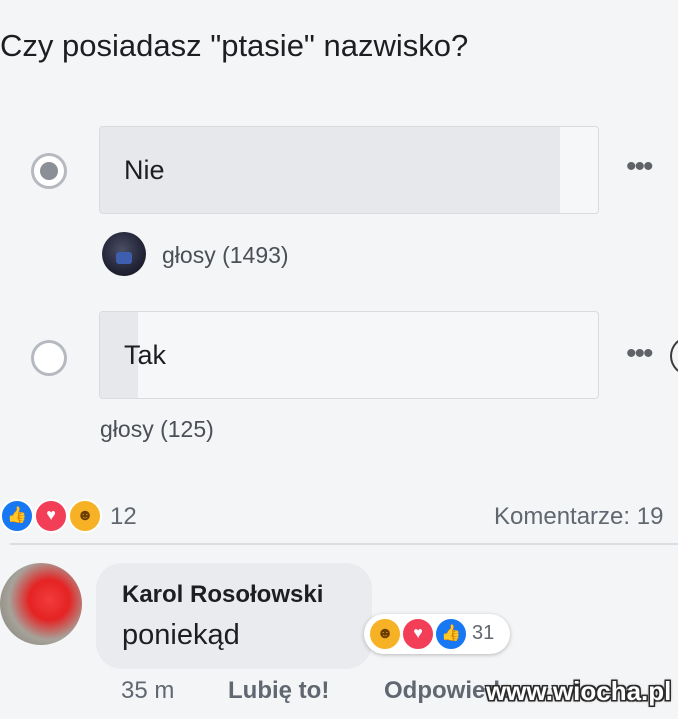 Image resolution: width=678 pixels, height=719 pixels. Describe the element at coordinates (222, 595) in the screenshot. I see `comment-author: Karol Rosołowski` at that location.